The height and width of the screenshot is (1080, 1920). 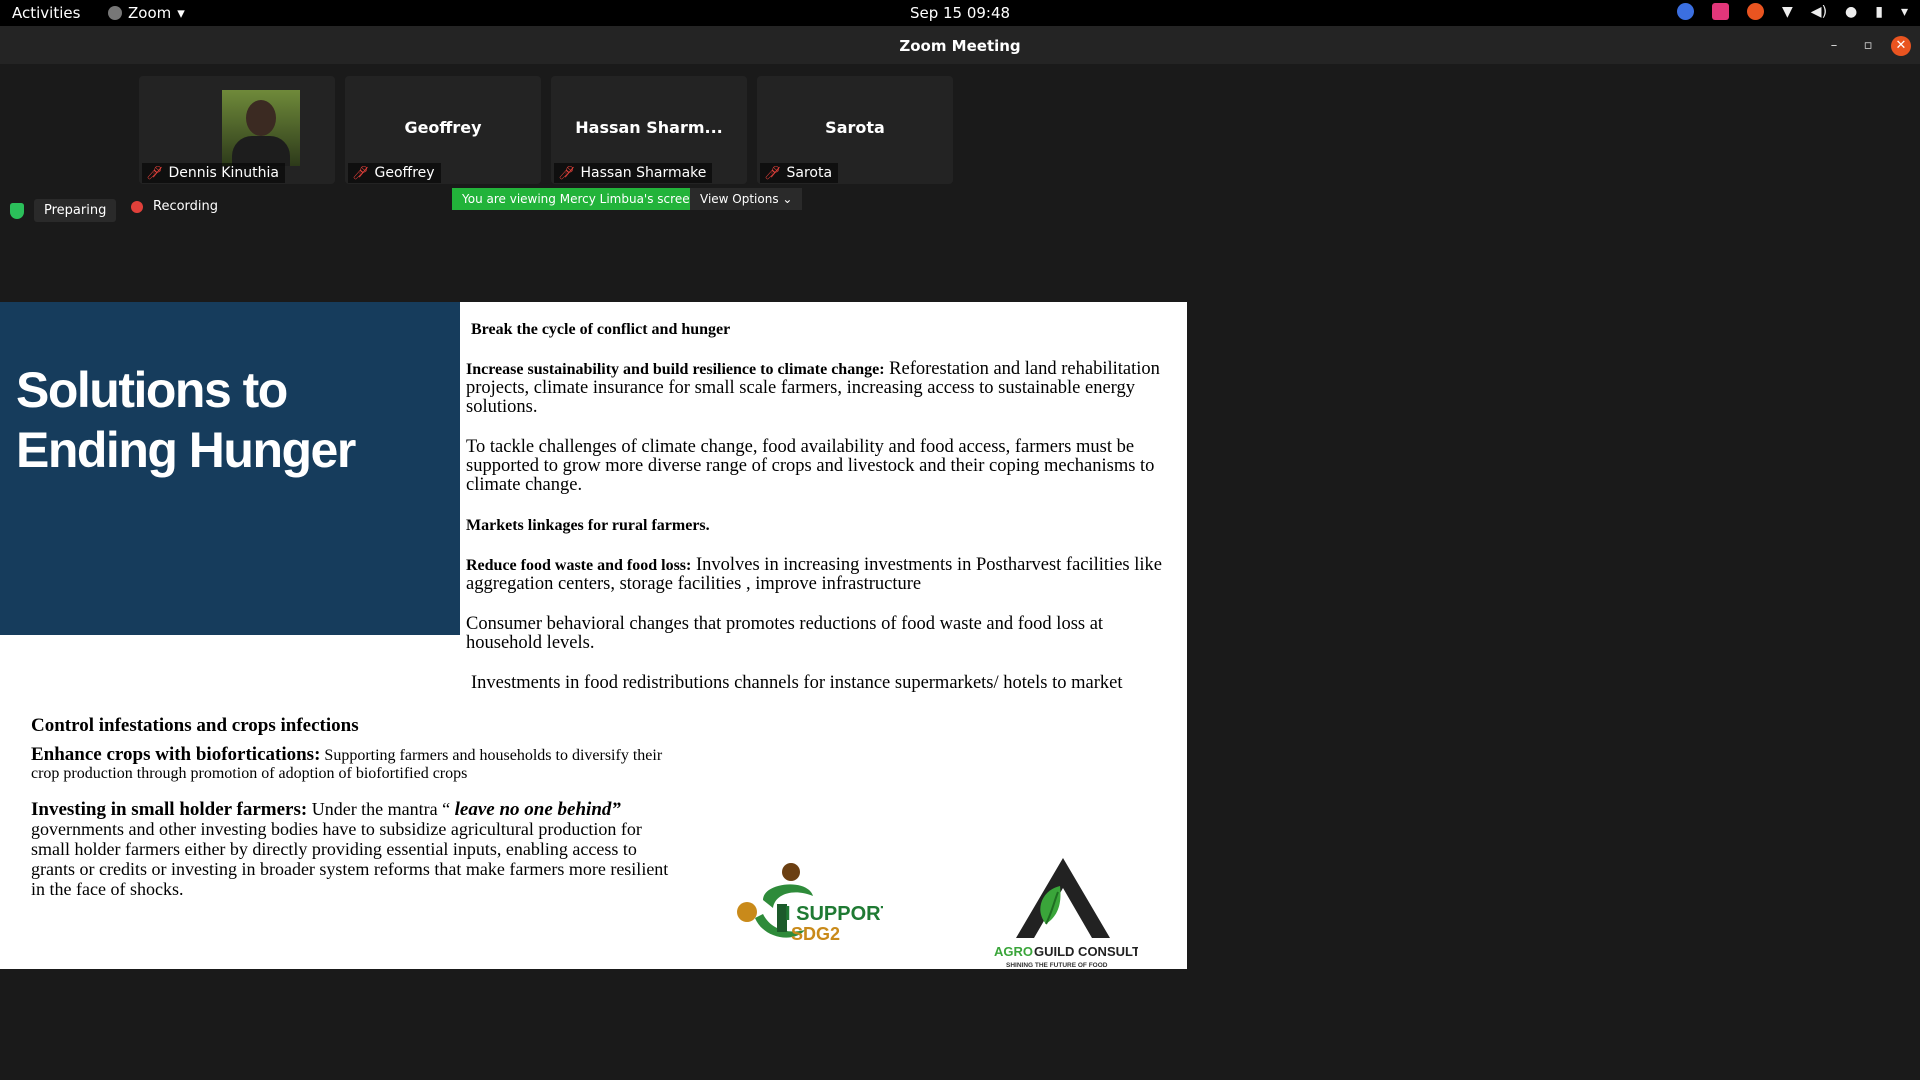 What do you see at coordinates (137, 206) in the screenshot?
I see `record-icon` at bounding box center [137, 206].